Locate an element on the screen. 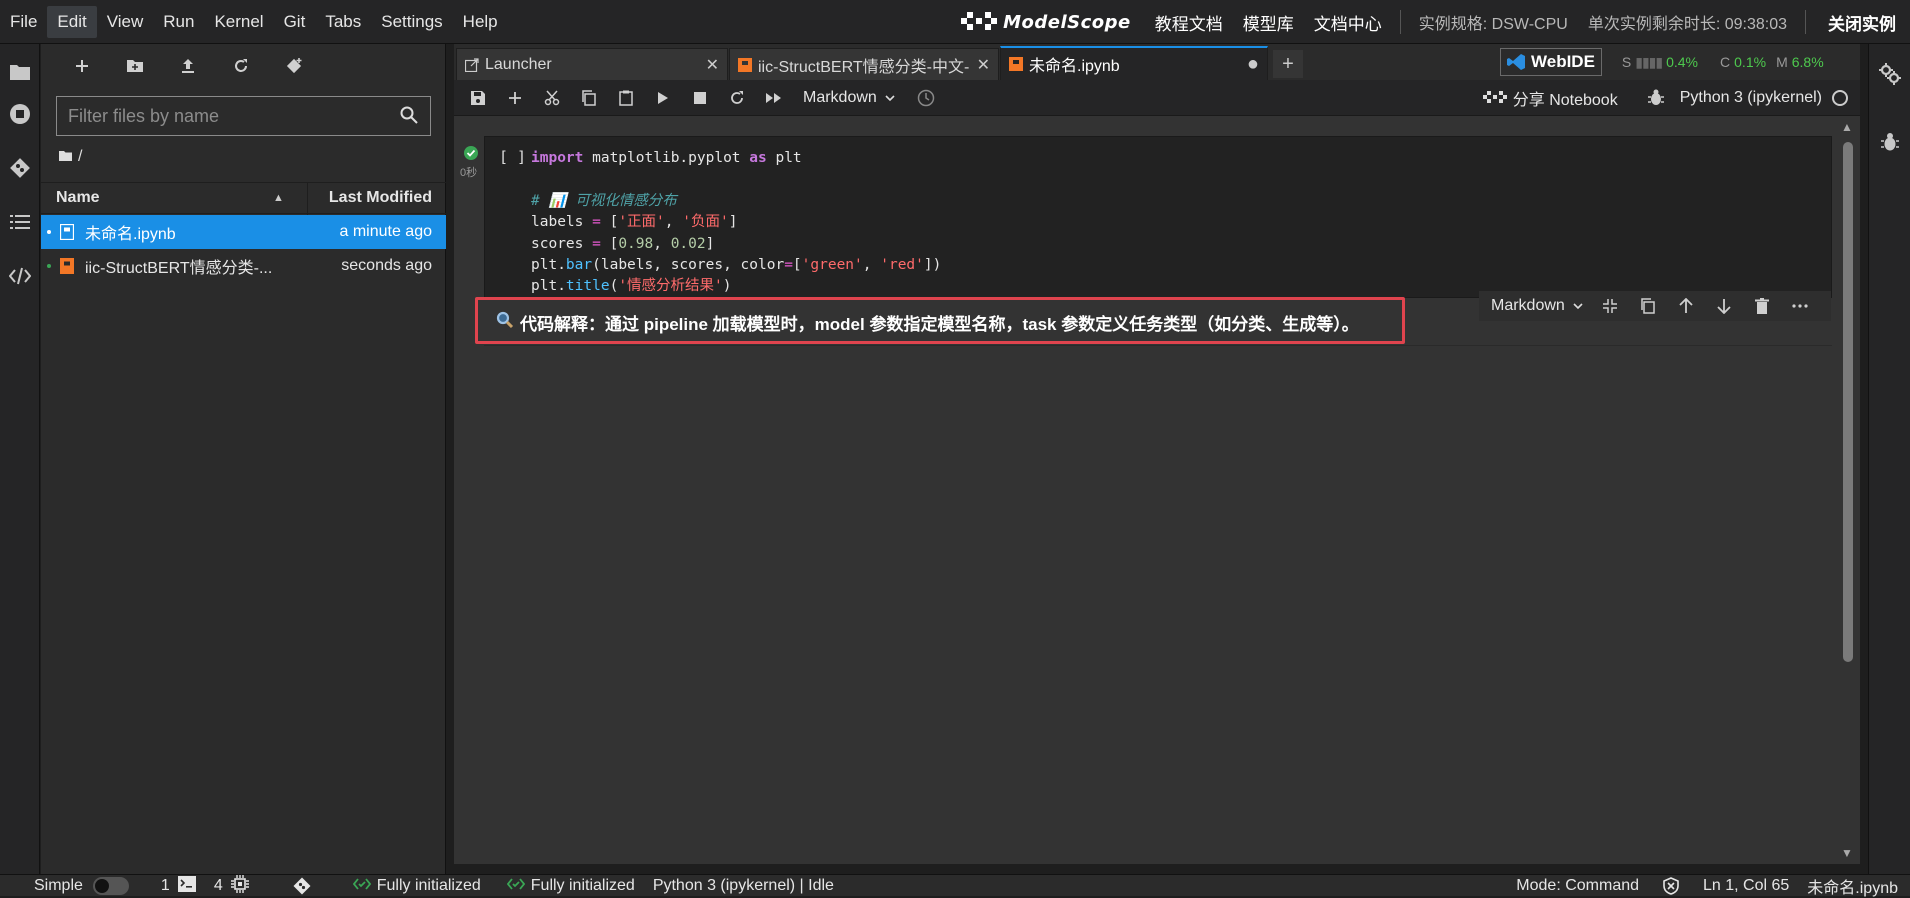 The width and height of the screenshot is (1910, 898). code-snippets-icon is located at coordinates (20, 276).